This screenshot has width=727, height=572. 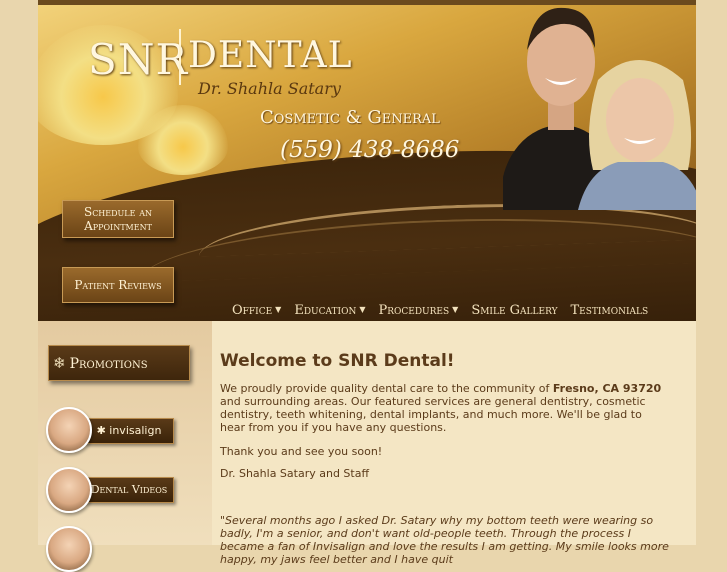 I want to click on patient-reviews-label: Patient Reviews, so click(x=118, y=285).